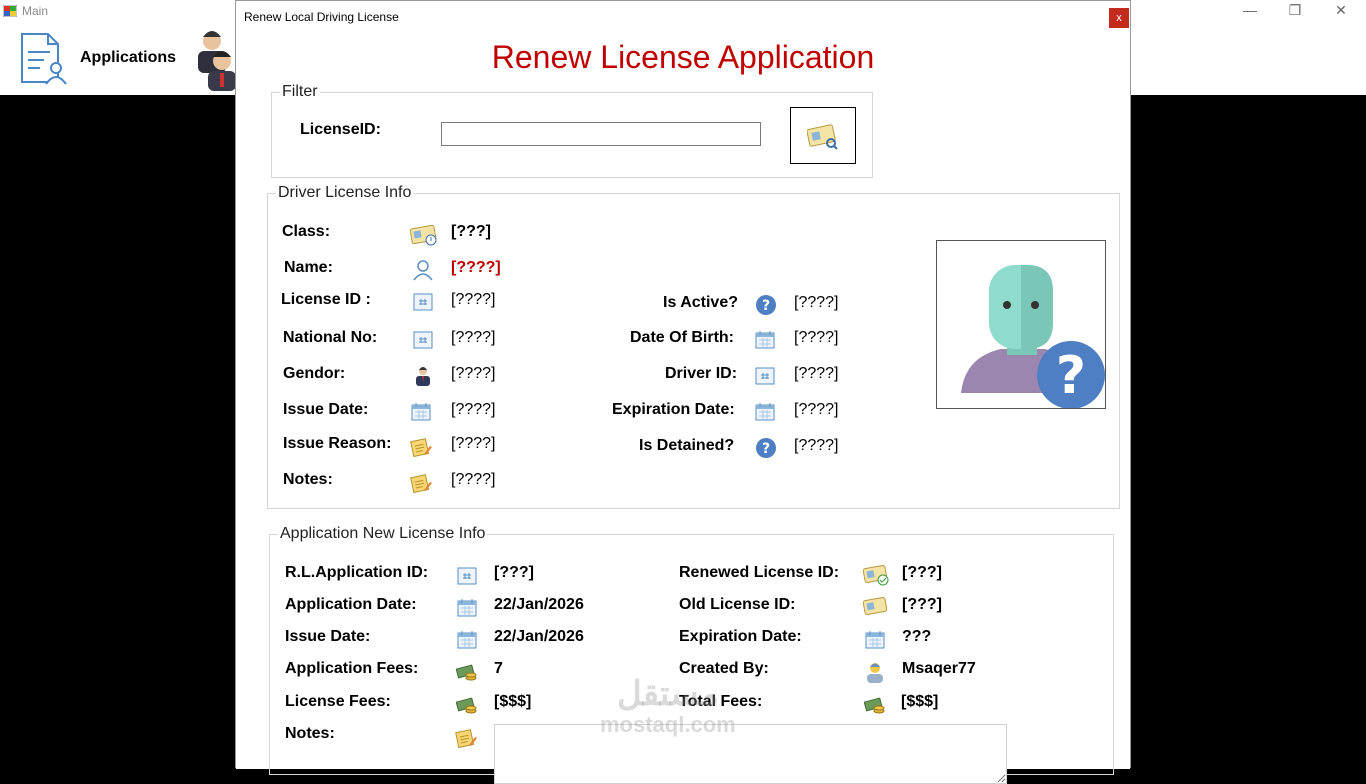 The width and height of the screenshot is (1366, 784). What do you see at coordinates (513, 701) in the screenshot?
I see `license-fees-value: [$$$]` at bounding box center [513, 701].